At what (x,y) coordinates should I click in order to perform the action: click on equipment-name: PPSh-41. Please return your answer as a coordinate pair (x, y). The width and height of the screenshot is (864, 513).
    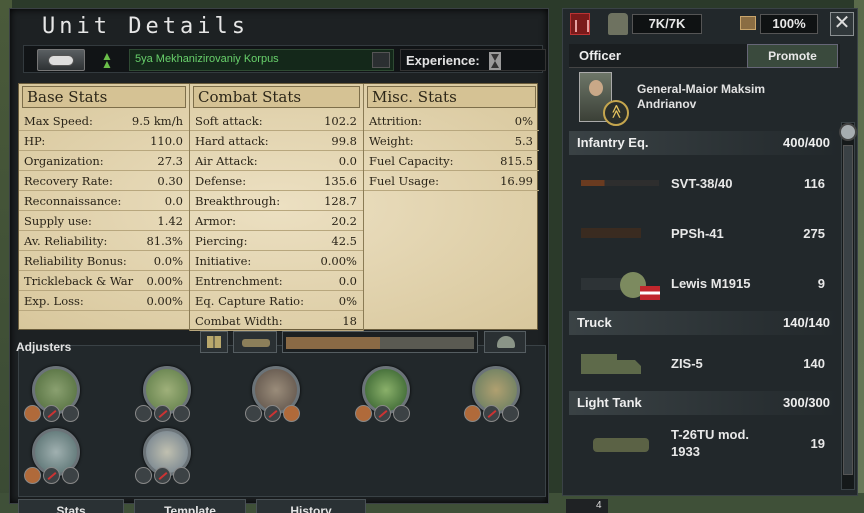
    Looking at the image, I should click on (697, 233).